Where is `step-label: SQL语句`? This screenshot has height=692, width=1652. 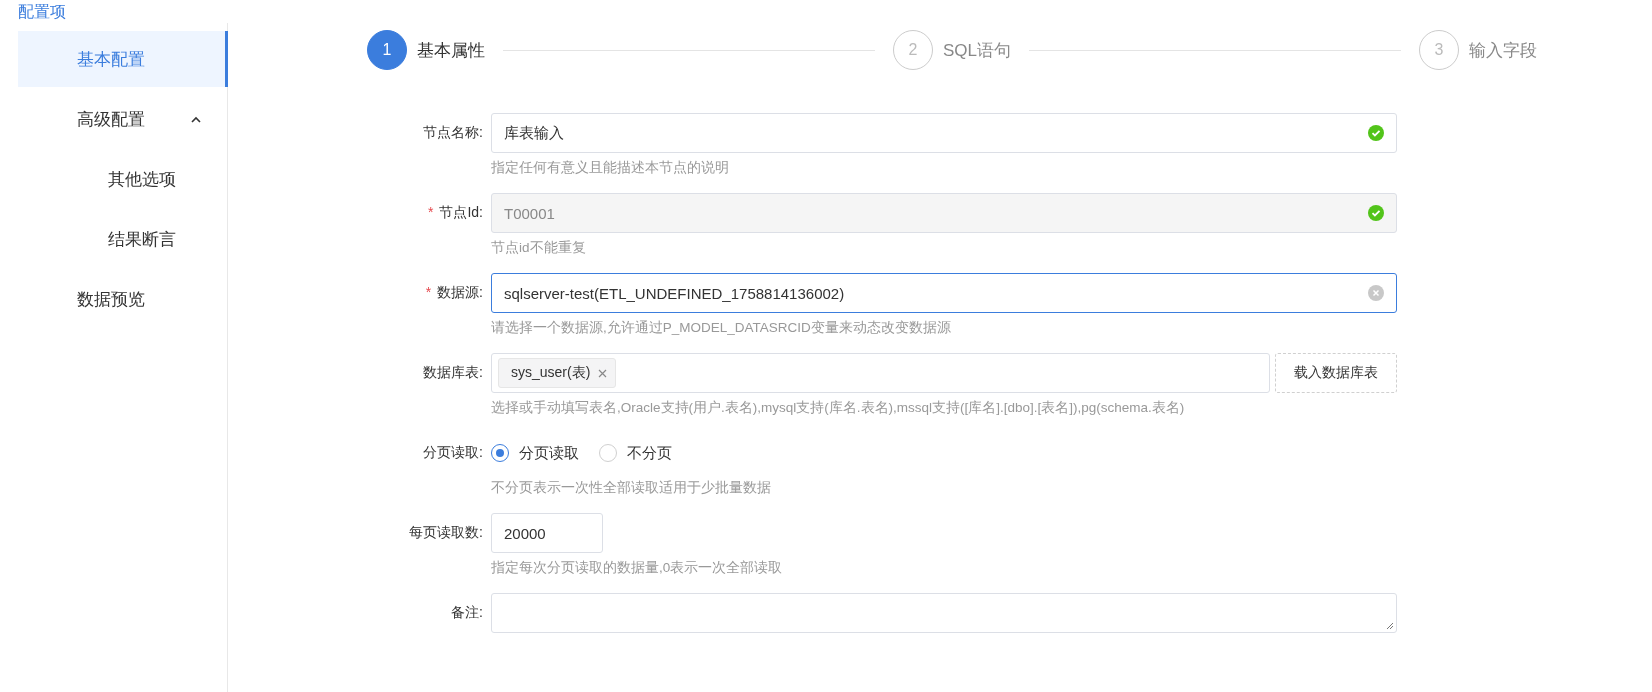
step-label: SQL语句 is located at coordinates (977, 50).